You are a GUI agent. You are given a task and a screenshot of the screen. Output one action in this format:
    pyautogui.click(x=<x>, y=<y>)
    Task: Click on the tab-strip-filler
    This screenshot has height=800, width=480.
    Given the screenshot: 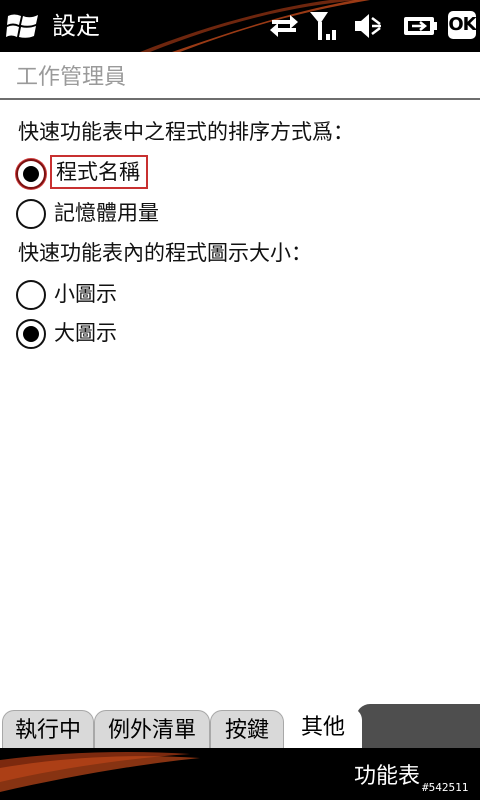 What is the action you would take?
    pyautogui.click(x=418, y=726)
    